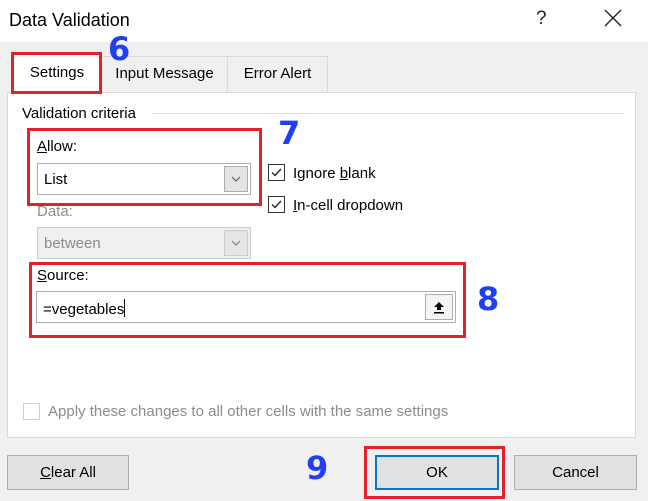  I want to click on ok-label: OK, so click(437, 472).